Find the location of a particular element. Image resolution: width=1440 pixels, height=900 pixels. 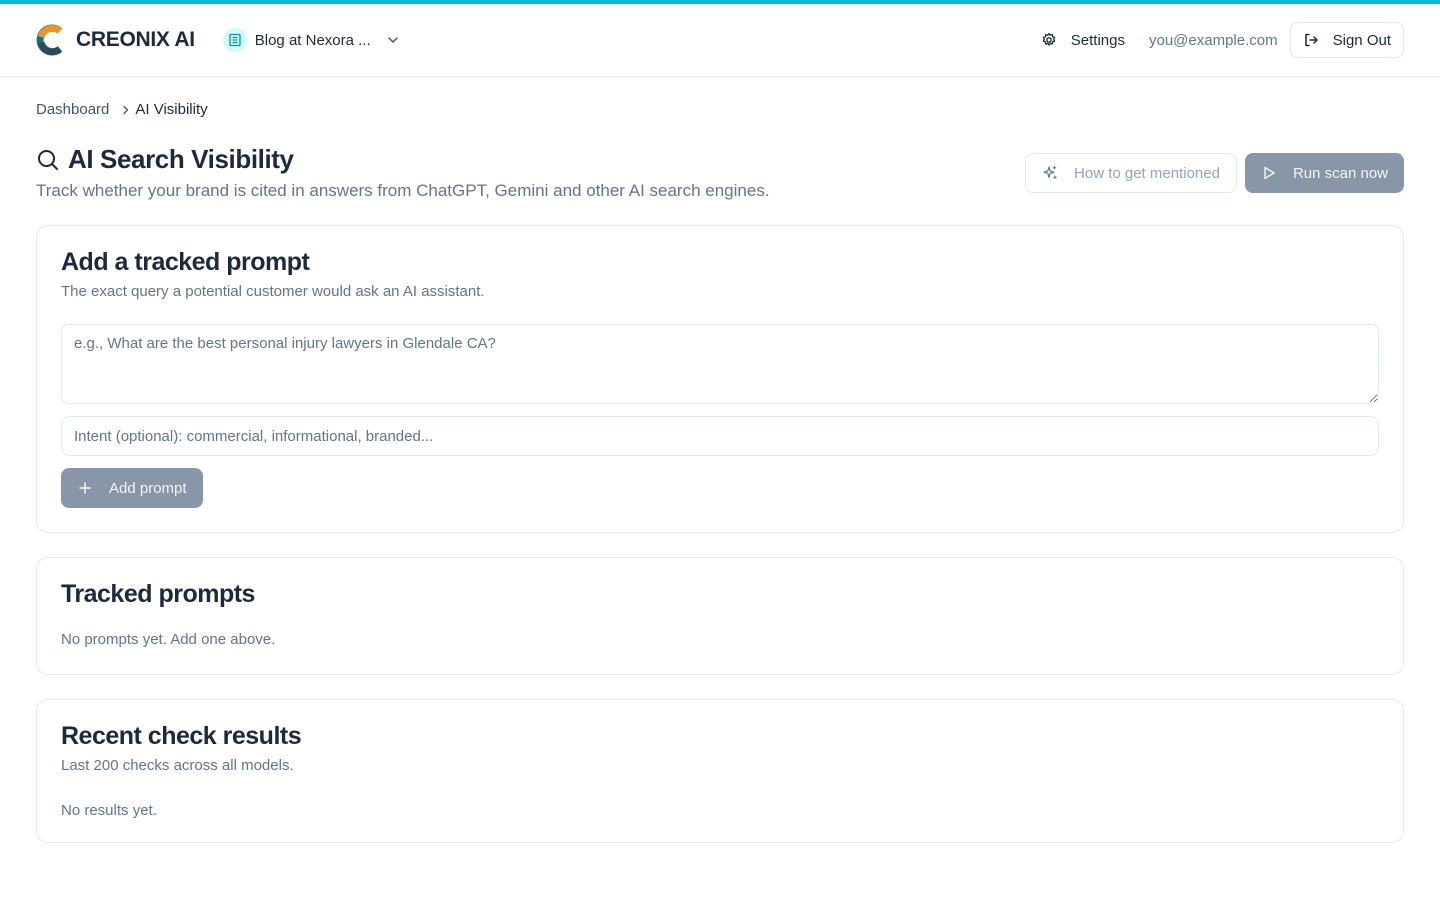

settings-label: Settings is located at coordinates (1097, 40).